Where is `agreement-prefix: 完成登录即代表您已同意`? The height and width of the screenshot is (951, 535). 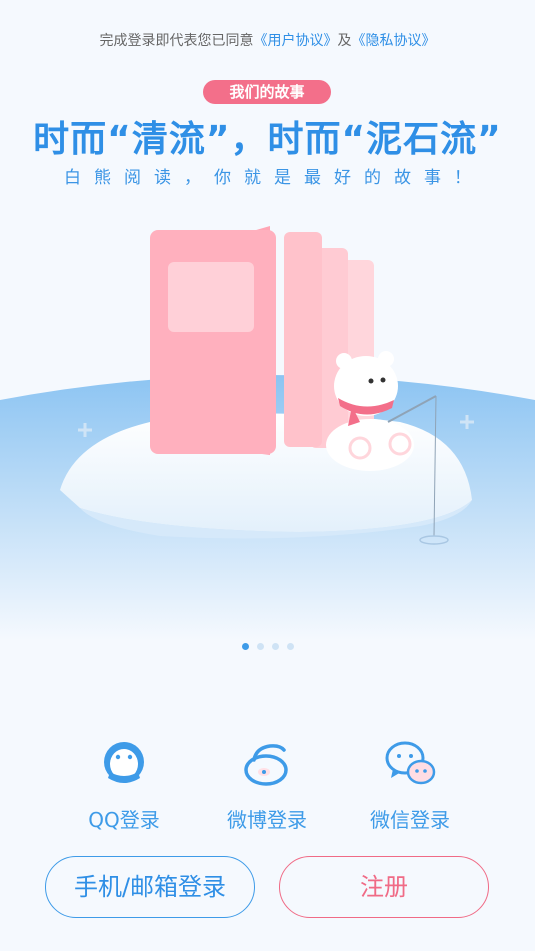 agreement-prefix: 完成登录即代表您已同意 is located at coordinates (176, 41).